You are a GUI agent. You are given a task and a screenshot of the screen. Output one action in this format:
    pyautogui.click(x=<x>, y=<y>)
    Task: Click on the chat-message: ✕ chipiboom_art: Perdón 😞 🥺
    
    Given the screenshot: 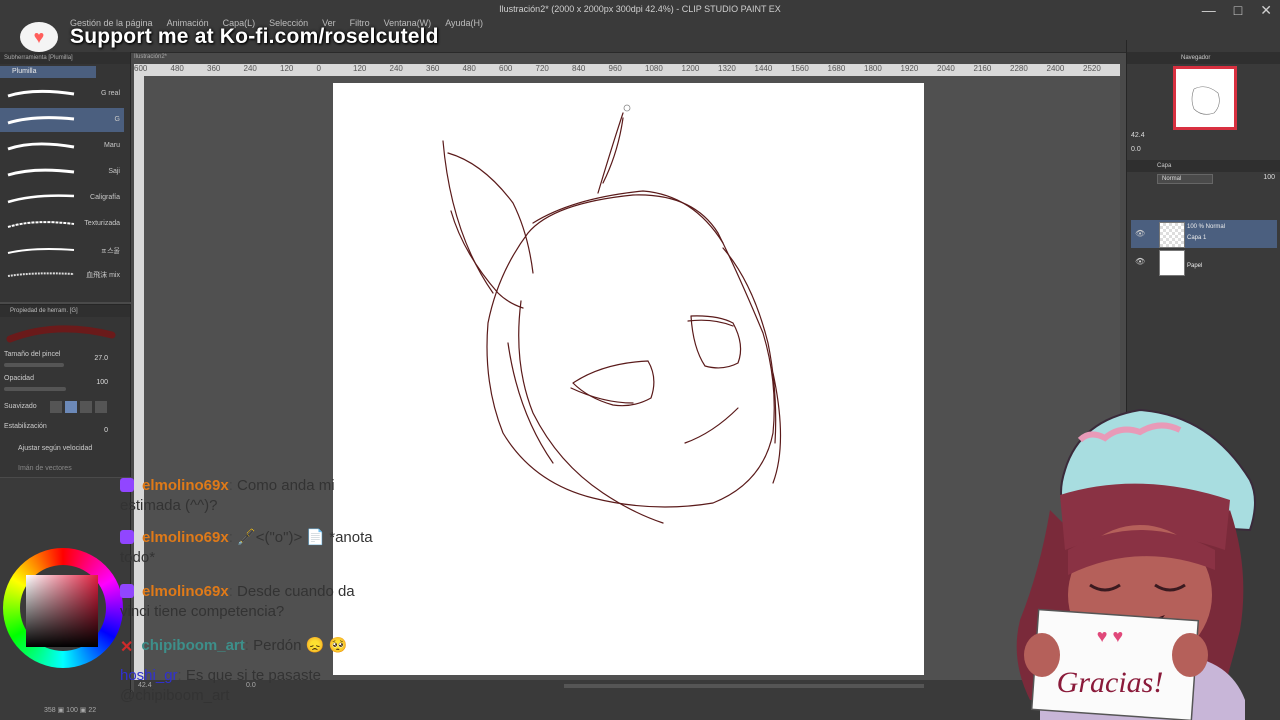 What is the action you would take?
    pyautogui.click(x=234, y=646)
    